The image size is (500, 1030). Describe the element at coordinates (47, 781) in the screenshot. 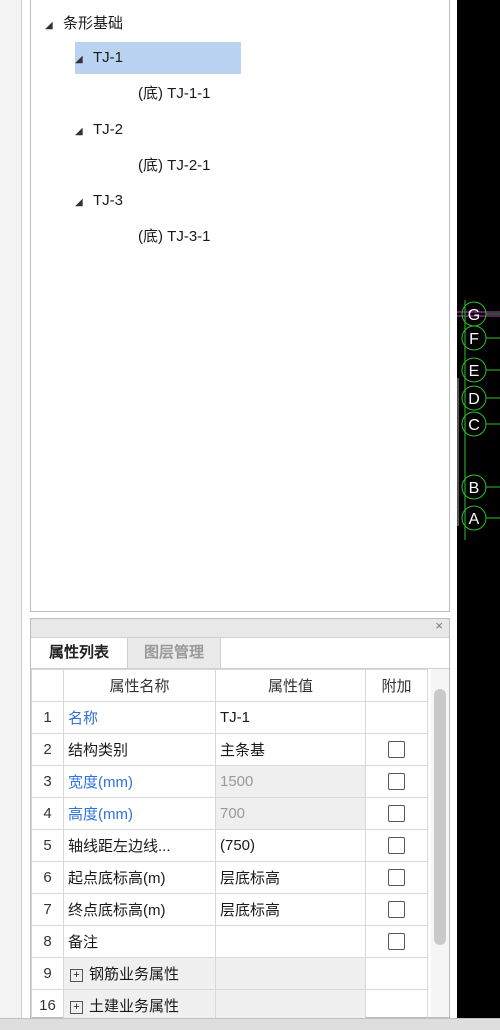

I see `row-number: 3` at that location.